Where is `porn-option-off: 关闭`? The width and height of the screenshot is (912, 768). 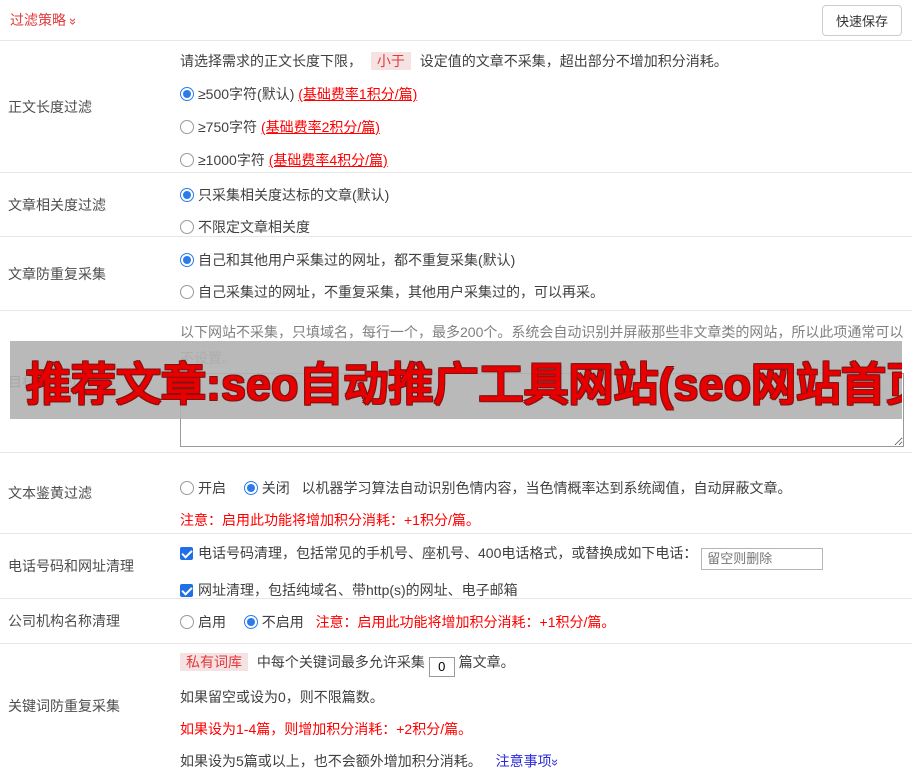
porn-option-off: 关闭 is located at coordinates (266, 488).